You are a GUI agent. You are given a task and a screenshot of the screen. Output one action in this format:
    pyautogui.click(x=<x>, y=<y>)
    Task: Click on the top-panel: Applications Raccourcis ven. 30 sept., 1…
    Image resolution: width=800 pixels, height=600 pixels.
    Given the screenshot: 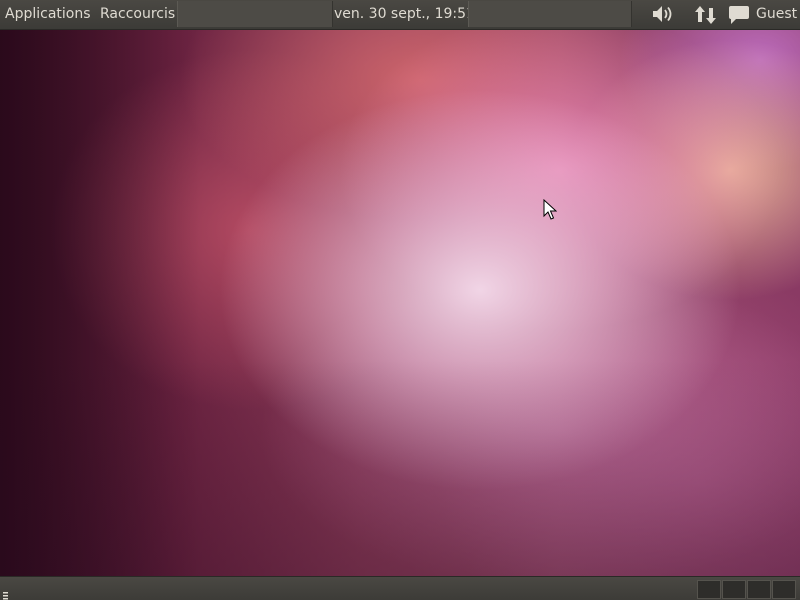 What is the action you would take?
    pyautogui.click(x=400, y=15)
    